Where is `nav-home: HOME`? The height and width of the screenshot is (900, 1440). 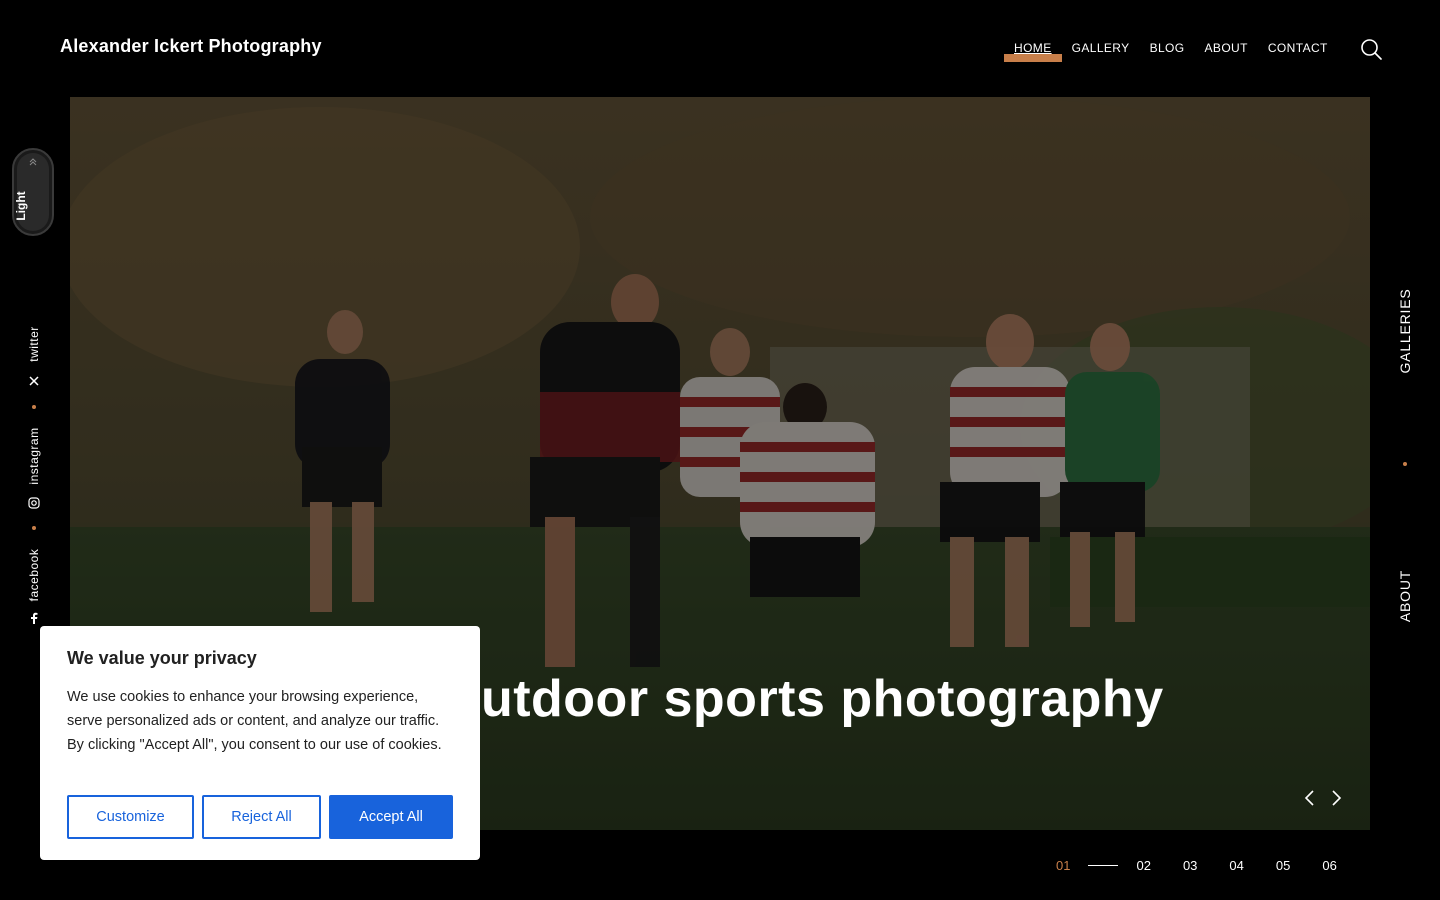
nav-home: HOME is located at coordinates (1033, 50).